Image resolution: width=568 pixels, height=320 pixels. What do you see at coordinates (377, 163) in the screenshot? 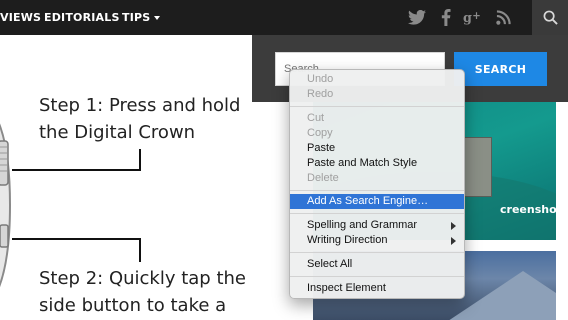
I see `menu-item-paste-match-style: Paste and Match Style` at bounding box center [377, 163].